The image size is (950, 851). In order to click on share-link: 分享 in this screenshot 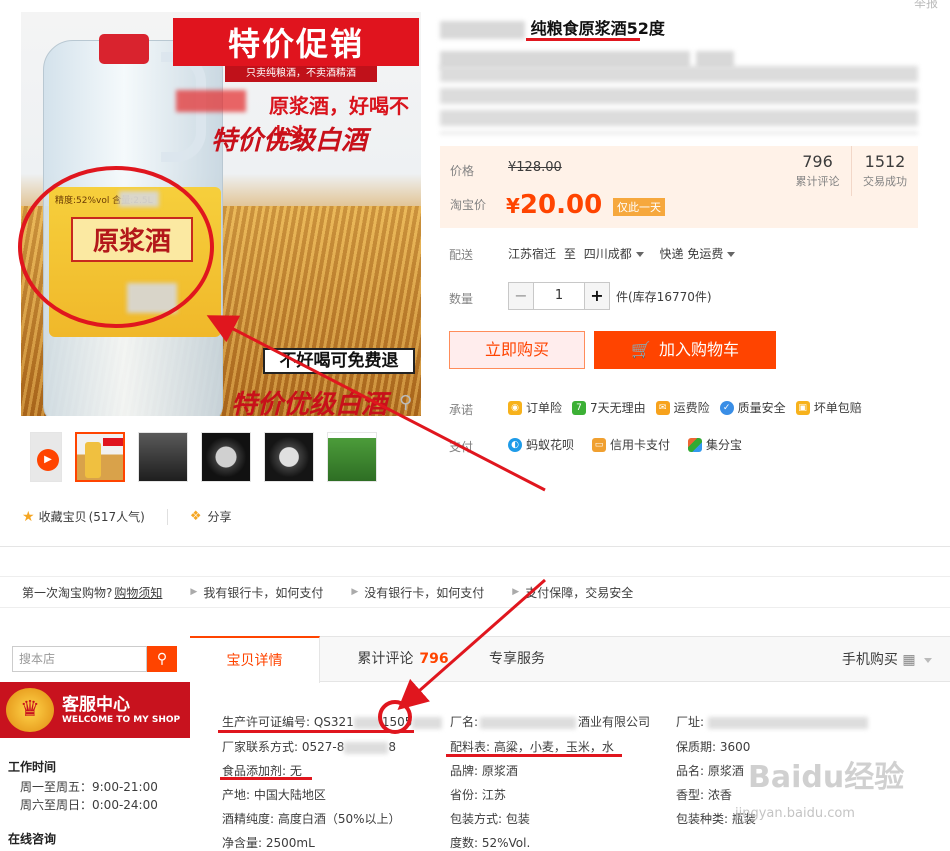, I will do `click(220, 516)`.